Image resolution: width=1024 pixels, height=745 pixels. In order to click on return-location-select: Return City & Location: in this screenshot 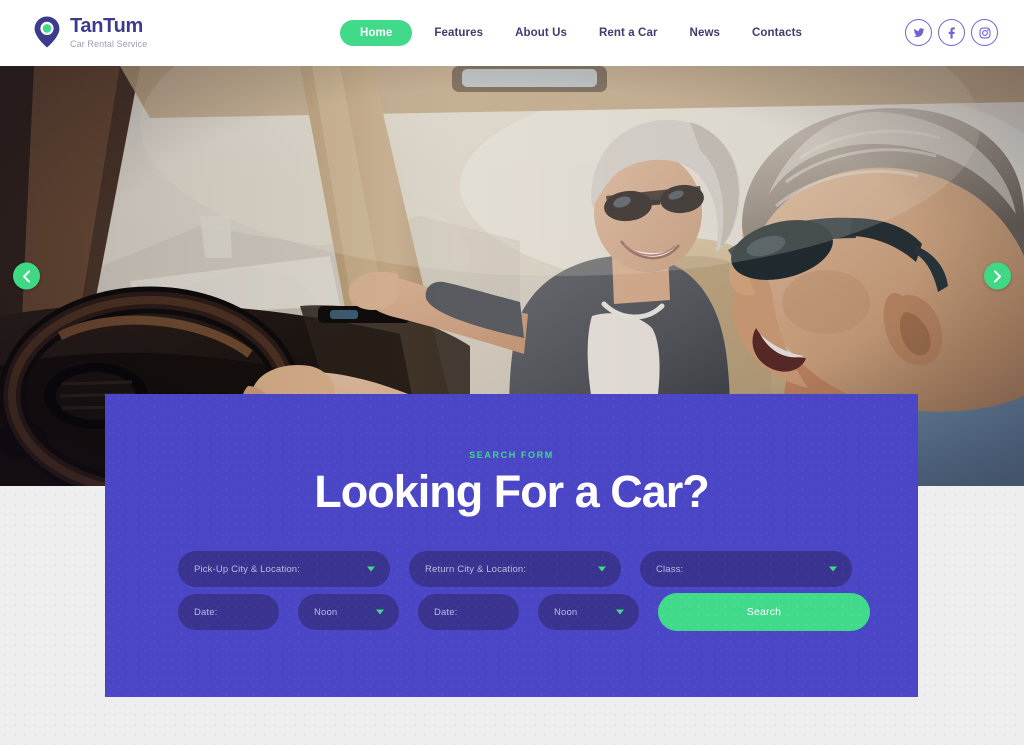, I will do `click(515, 569)`.